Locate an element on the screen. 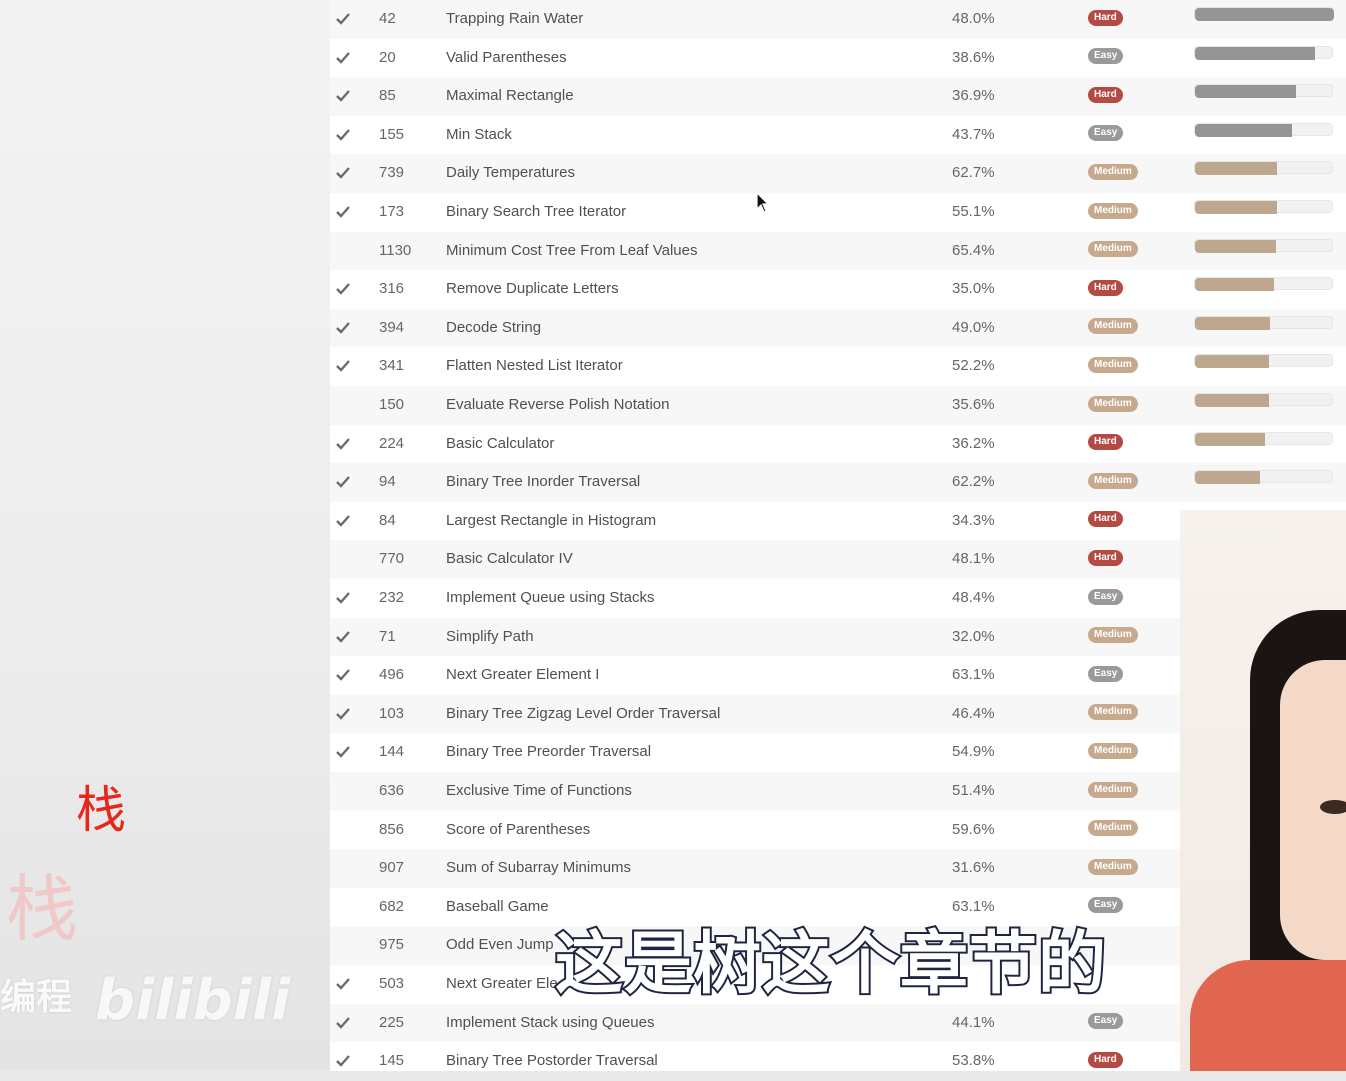 This screenshot has width=1346, height=1081. acceptance-rate: 48.1% is located at coordinates (973, 559).